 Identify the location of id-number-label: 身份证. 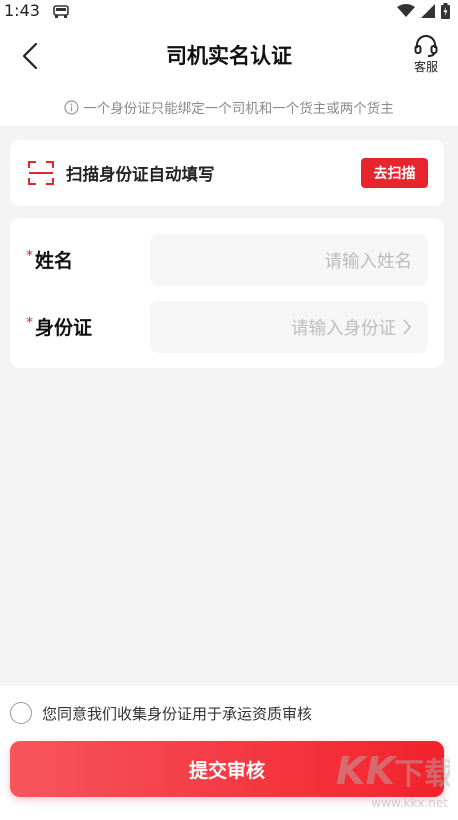
(64, 328).